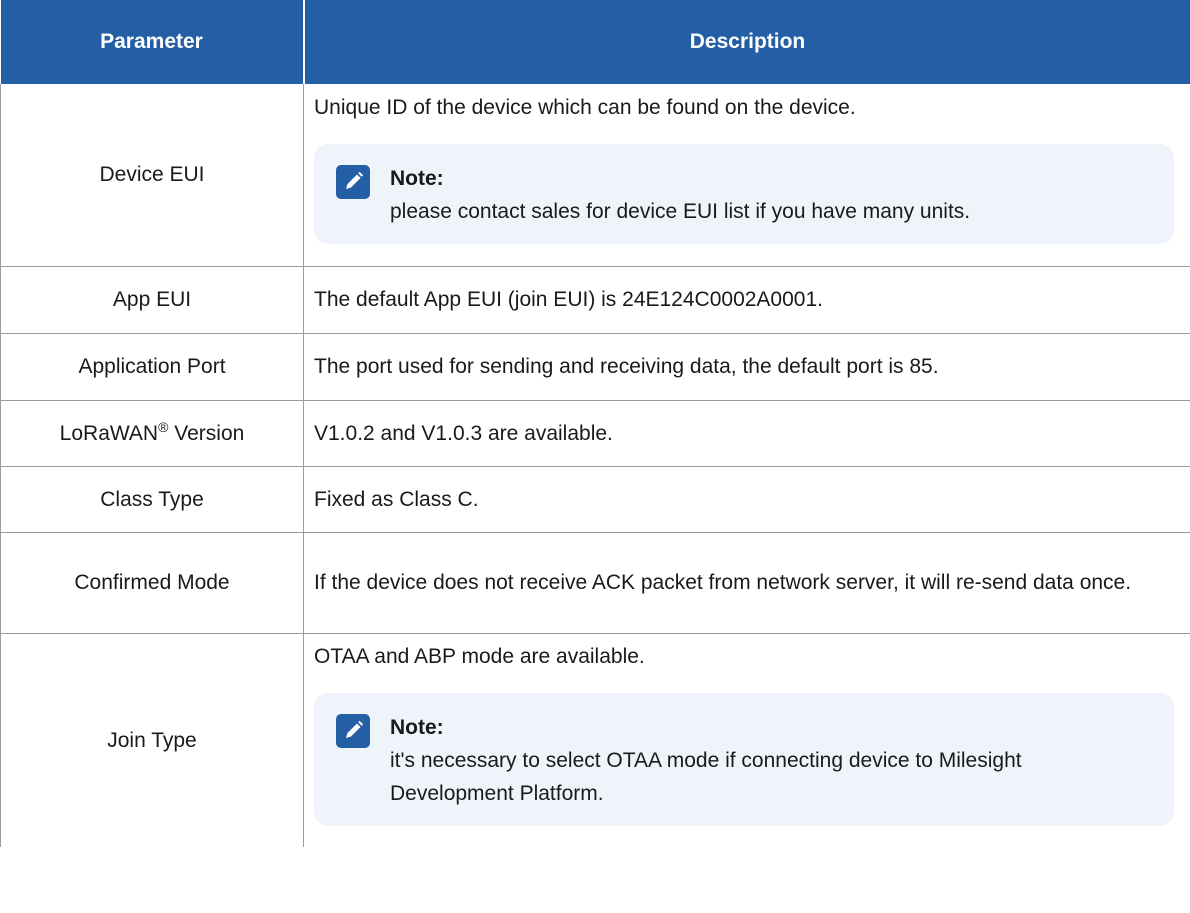 The width and height of the screenshot is (1190, 913). I want to click on parameter-cell: Class Type, so click(152, 499).